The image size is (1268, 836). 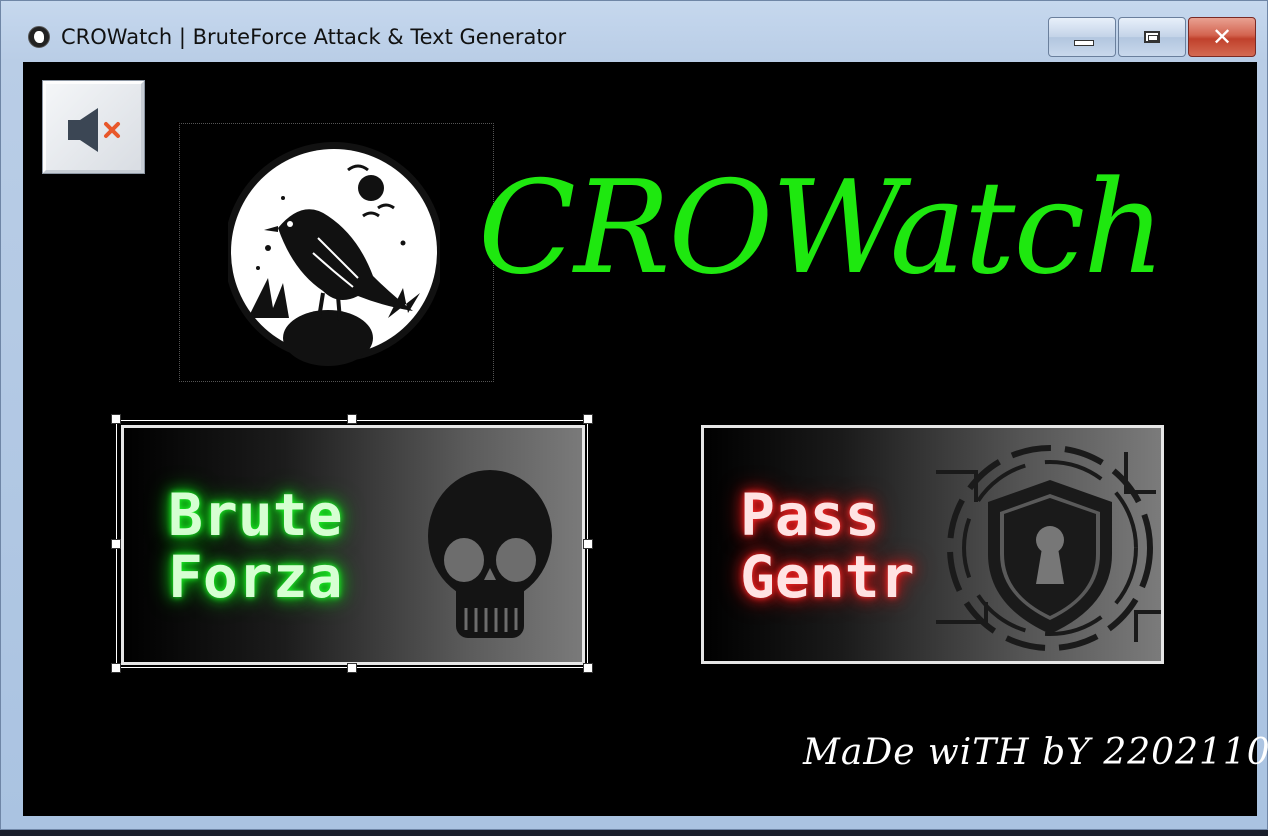 What do you see at coordinates (822, 228) in the screenshot?
I see `app-brand-title: CROWatch` at bounding box center [822, 228].